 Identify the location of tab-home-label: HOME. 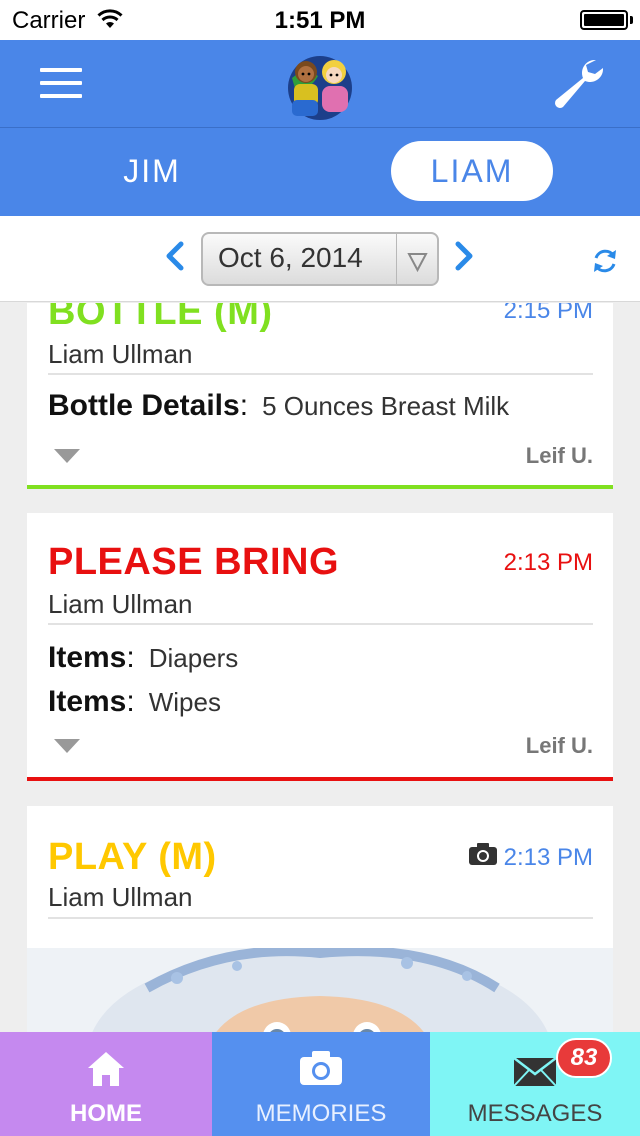
(106, 1113).